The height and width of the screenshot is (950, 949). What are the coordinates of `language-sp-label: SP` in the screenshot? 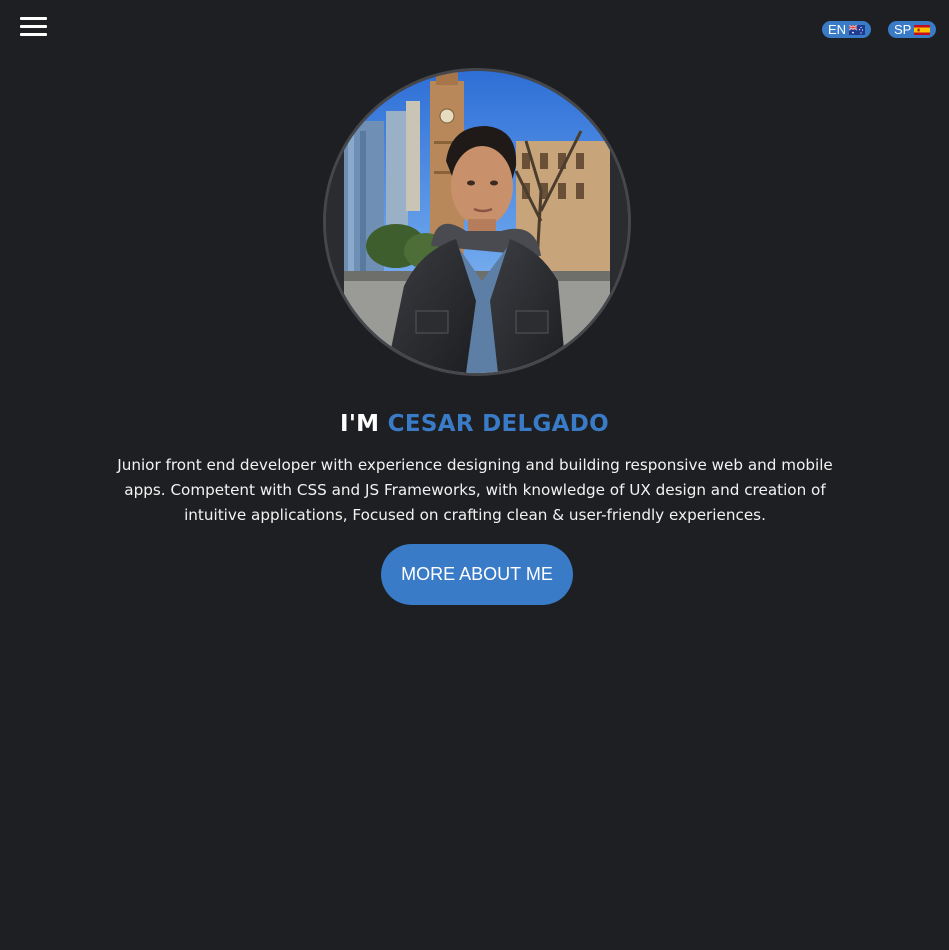 It's located at (903, 29).